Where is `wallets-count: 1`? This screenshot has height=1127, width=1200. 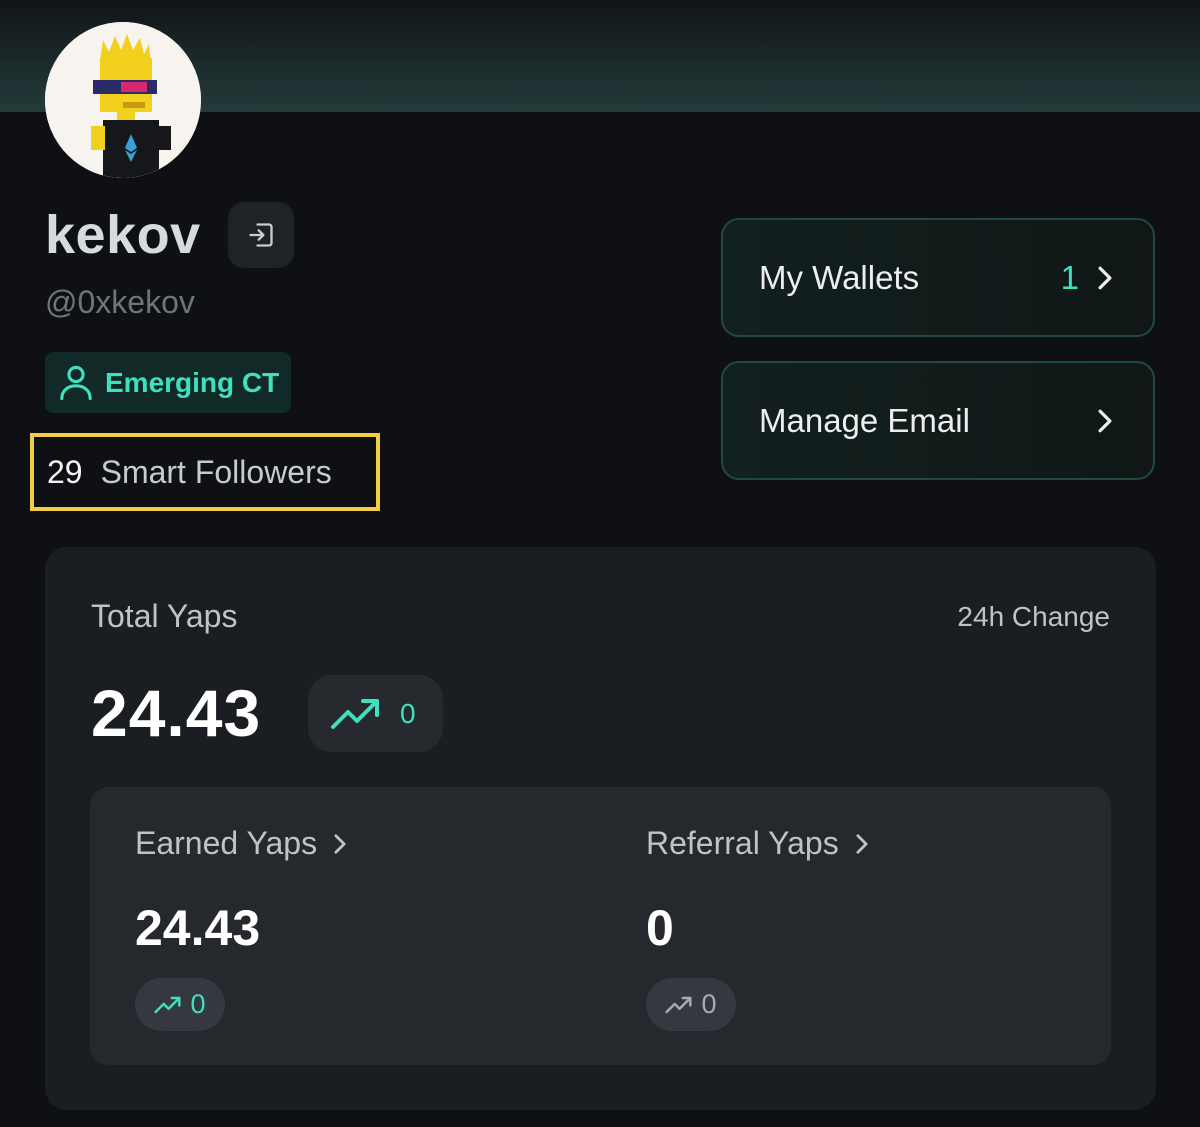
wallets-count: 1 is located at coordinates (1069, 277).